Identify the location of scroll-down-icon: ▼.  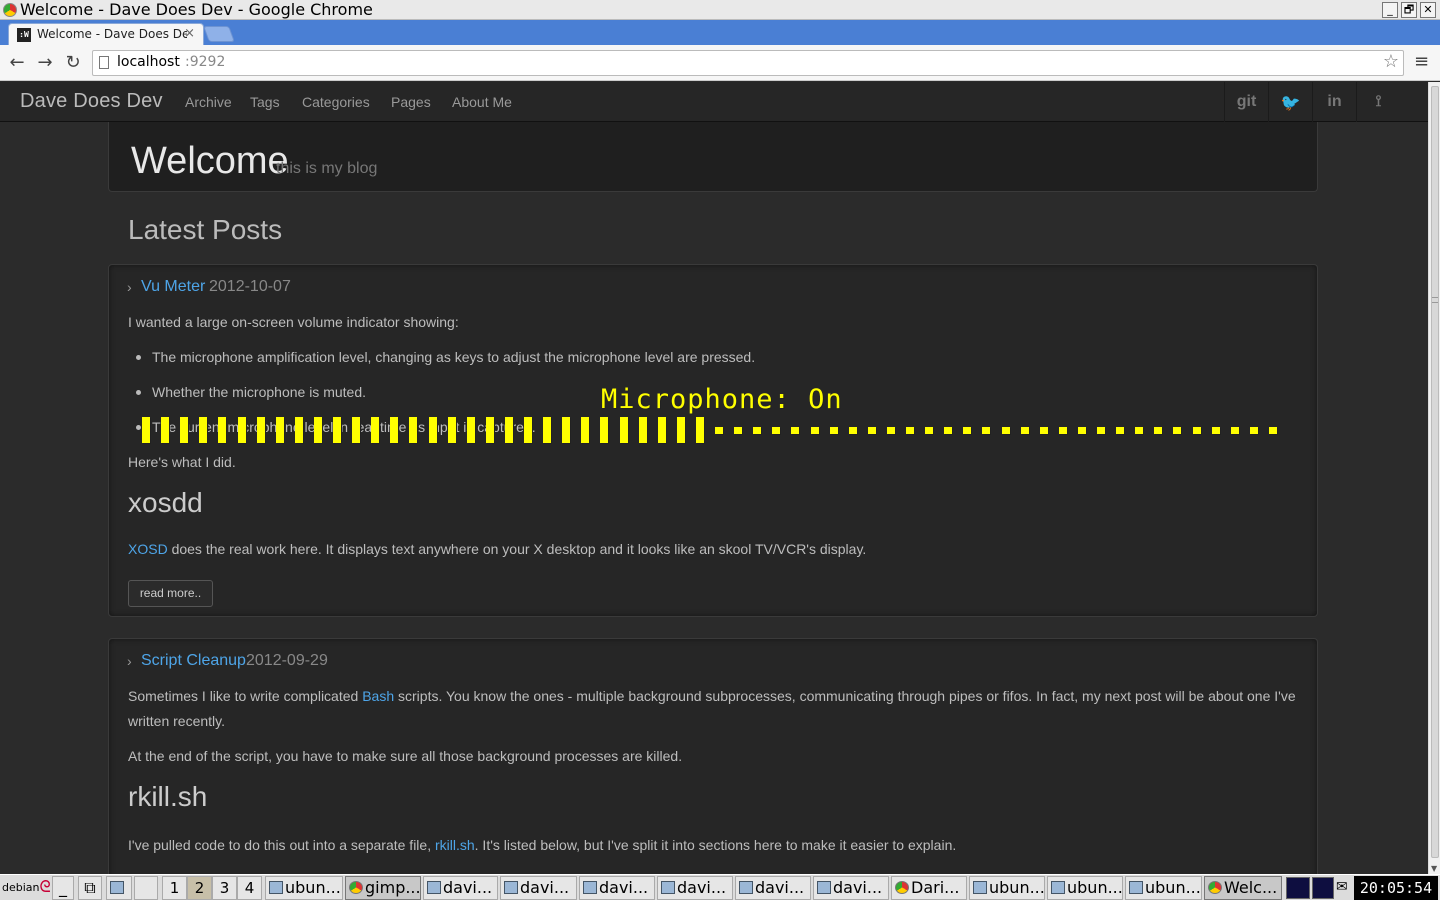
(1434, 868).